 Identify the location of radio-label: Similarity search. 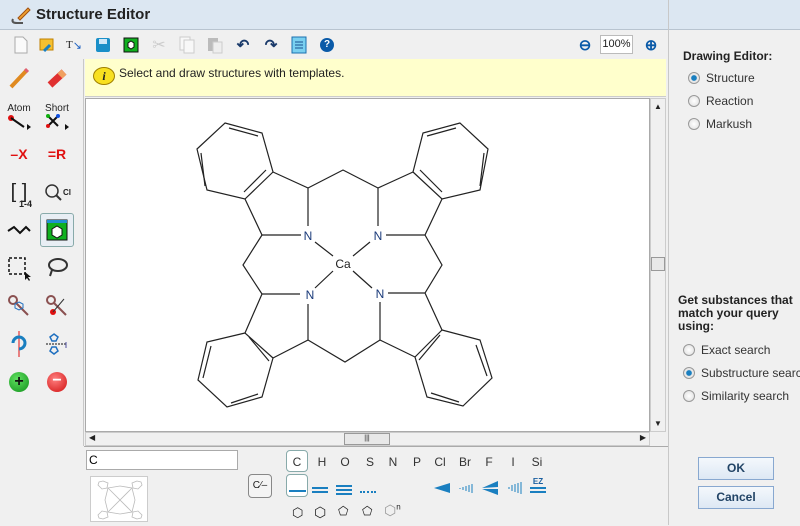
(745, 396).